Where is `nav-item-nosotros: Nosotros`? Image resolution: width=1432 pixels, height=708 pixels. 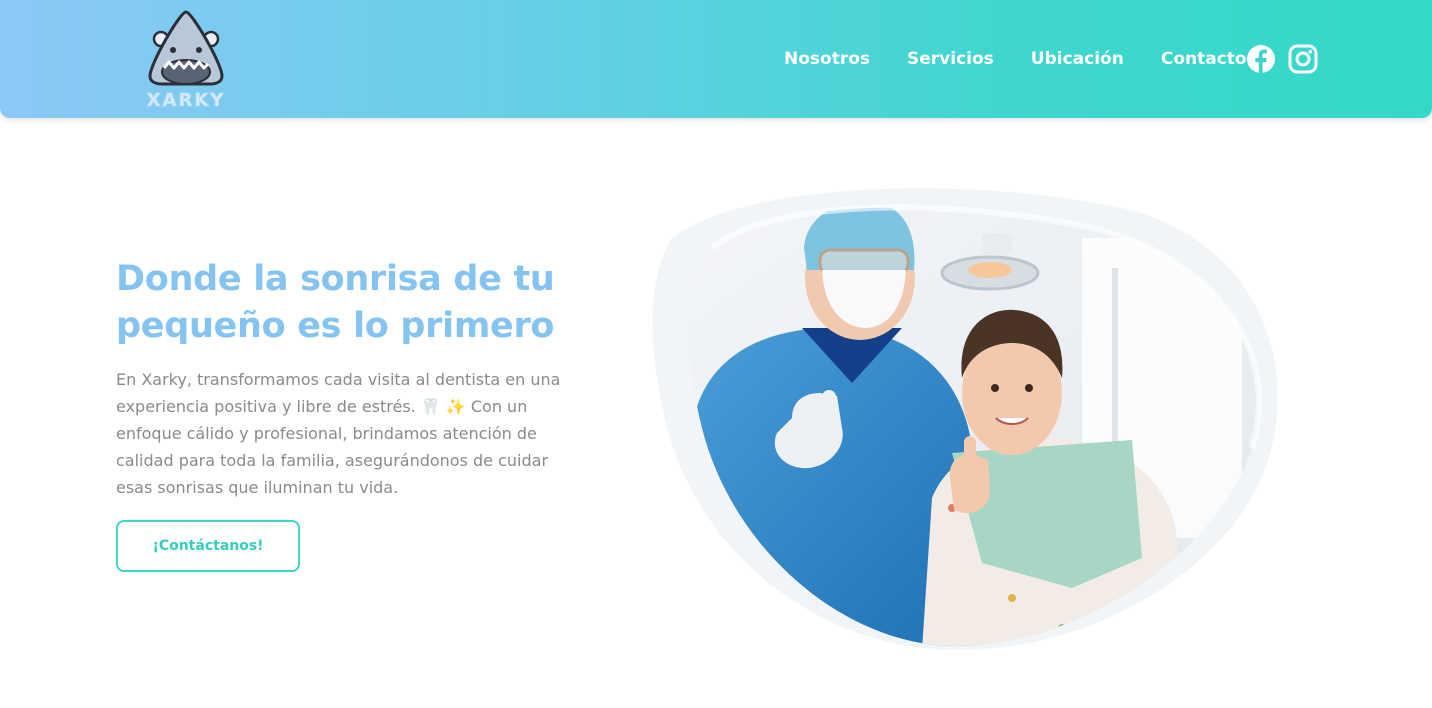 nav-item-nosotros: Nosotros is located at coordinates (827, 59).